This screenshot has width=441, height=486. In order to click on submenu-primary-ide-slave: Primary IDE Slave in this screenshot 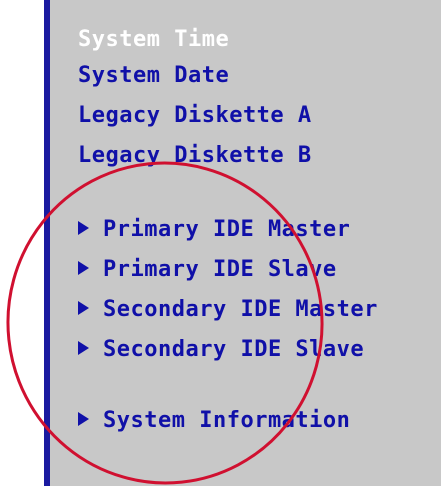, I will do `click(207, 270)`.